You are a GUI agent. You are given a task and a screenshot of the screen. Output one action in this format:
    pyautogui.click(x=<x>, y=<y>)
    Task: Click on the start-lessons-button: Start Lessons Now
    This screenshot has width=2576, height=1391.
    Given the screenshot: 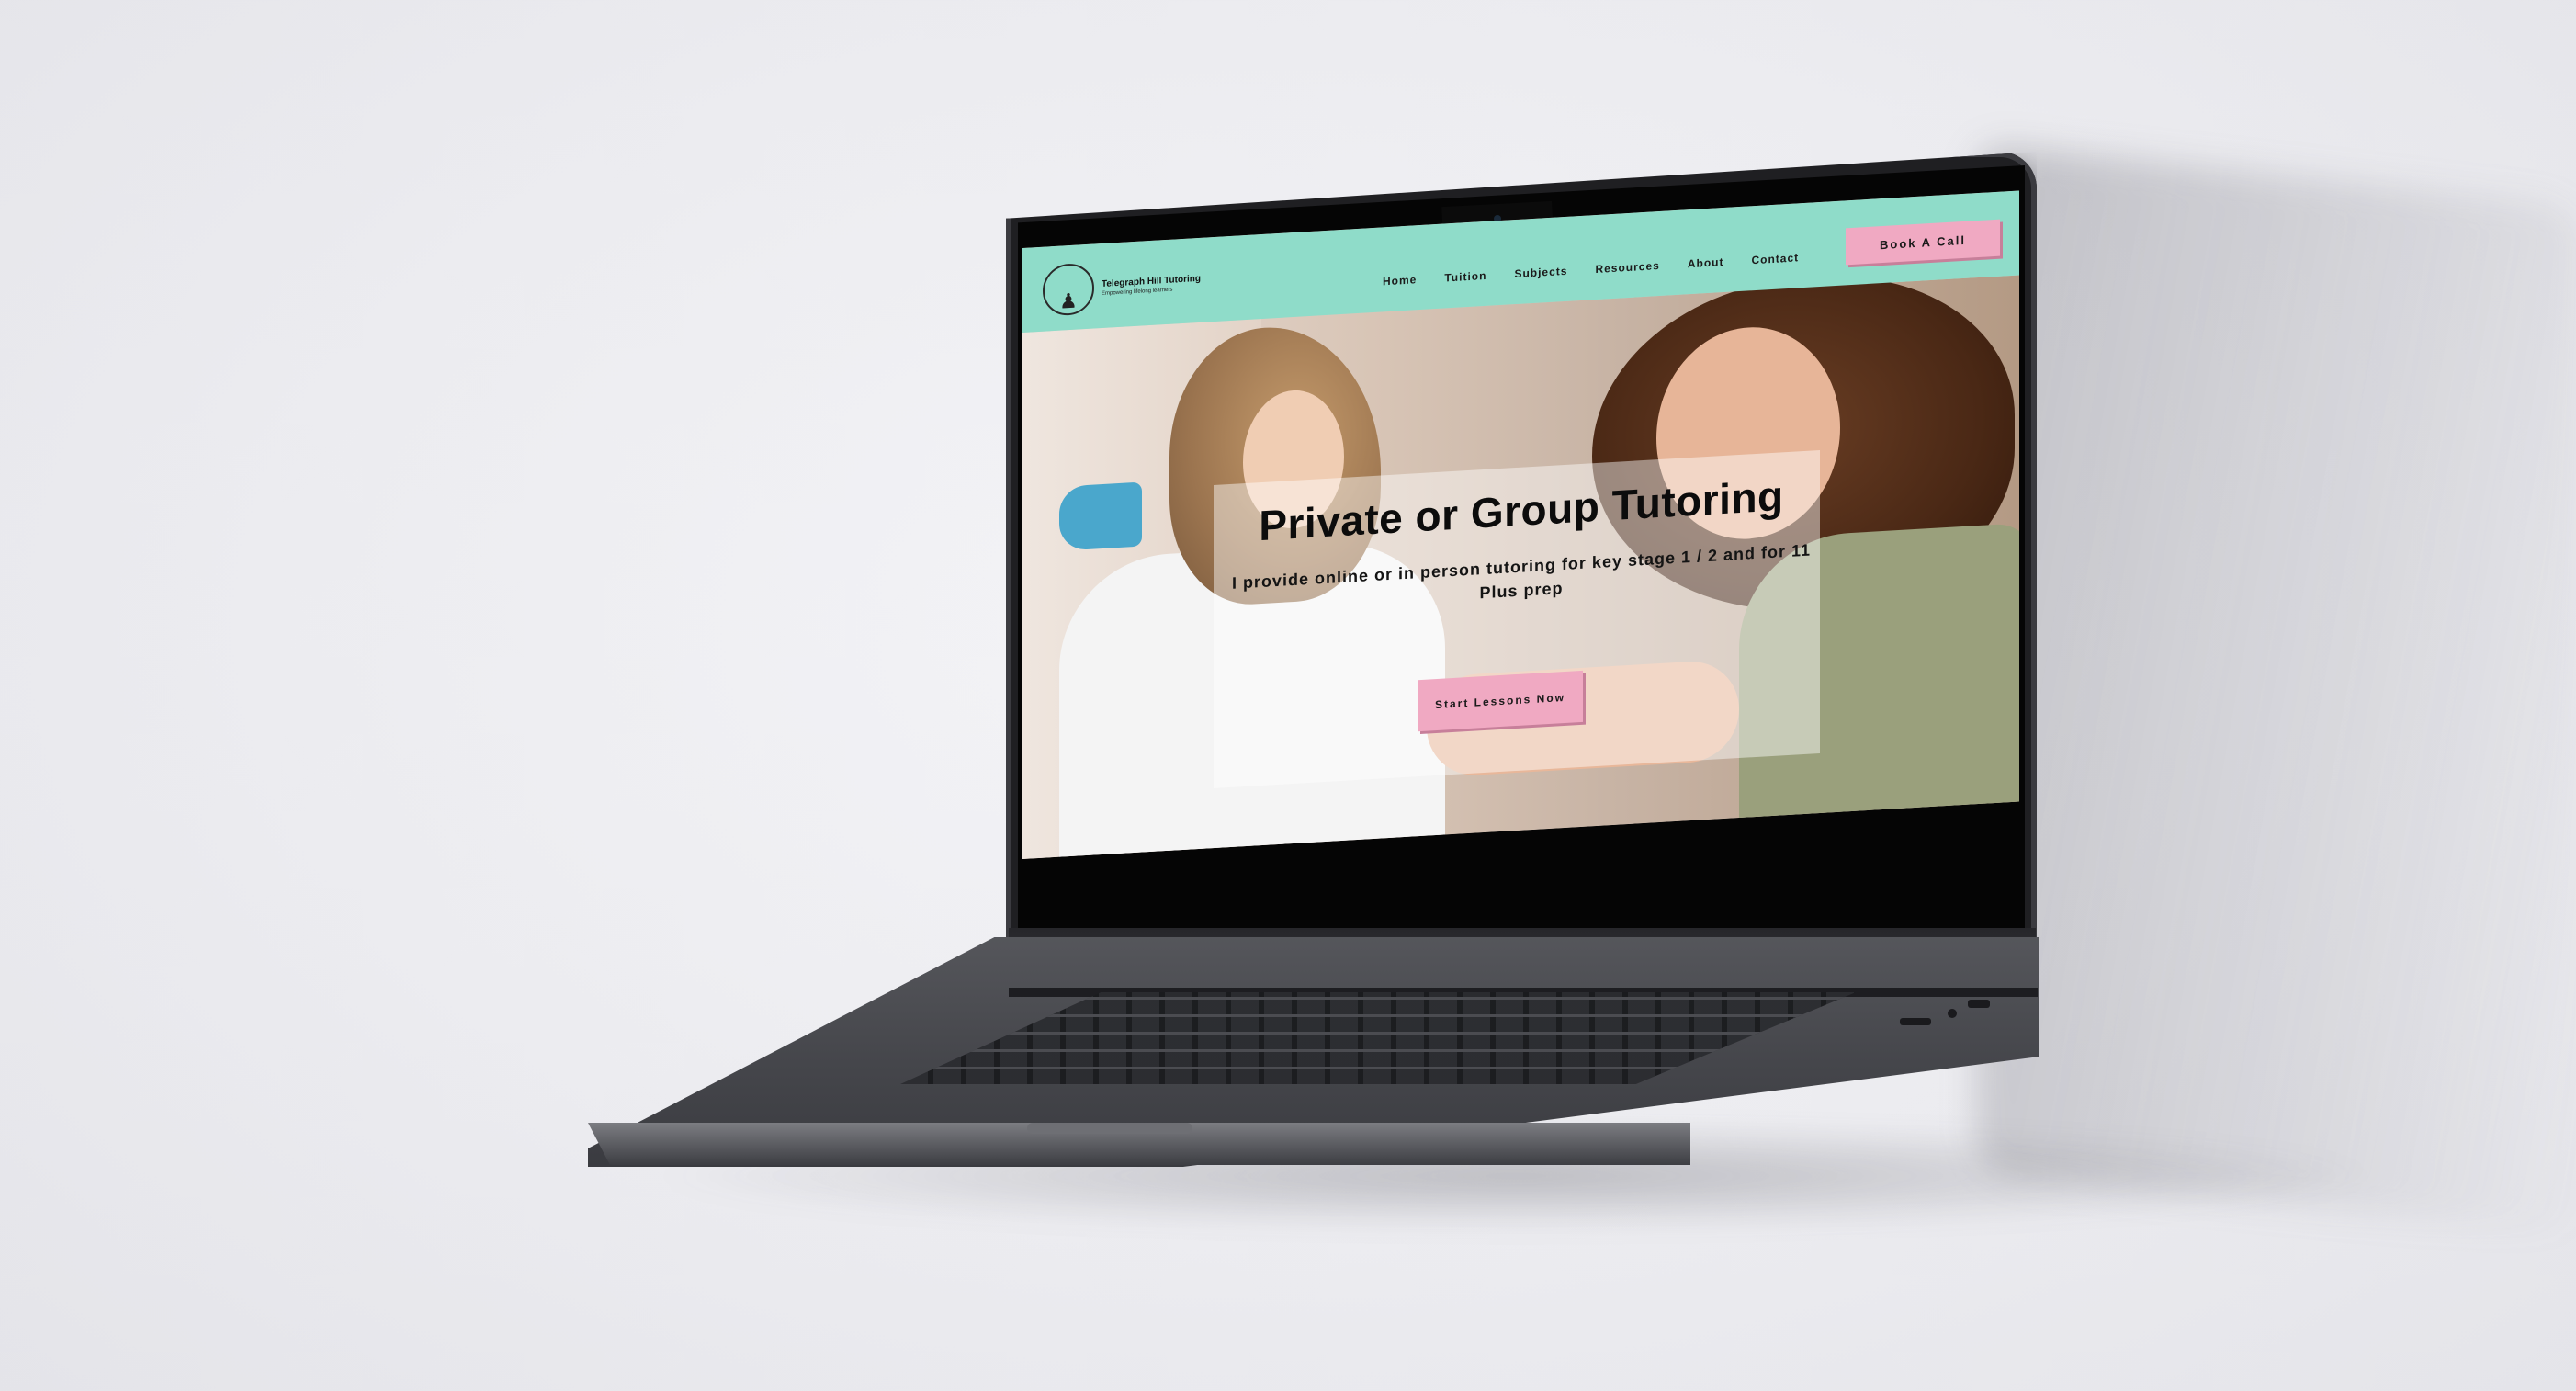 What is the action you would take?
    pyautogui.click(x=1500, y=701)
    